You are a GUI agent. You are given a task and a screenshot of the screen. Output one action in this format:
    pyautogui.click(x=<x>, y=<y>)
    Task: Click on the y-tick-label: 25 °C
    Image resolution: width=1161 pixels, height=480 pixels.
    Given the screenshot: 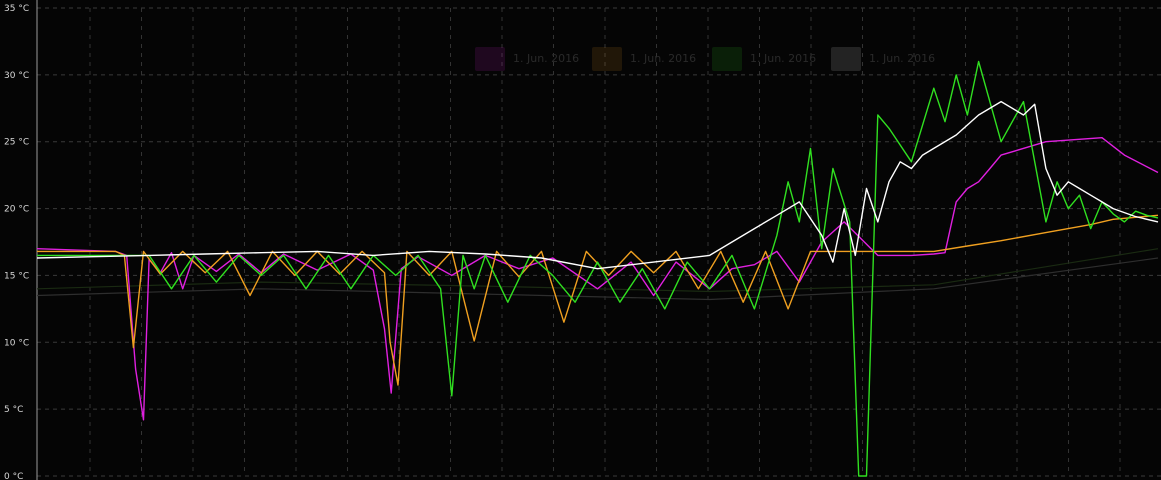 What is the action you would take?
    pyautogui.click(x=16, y=143)
    